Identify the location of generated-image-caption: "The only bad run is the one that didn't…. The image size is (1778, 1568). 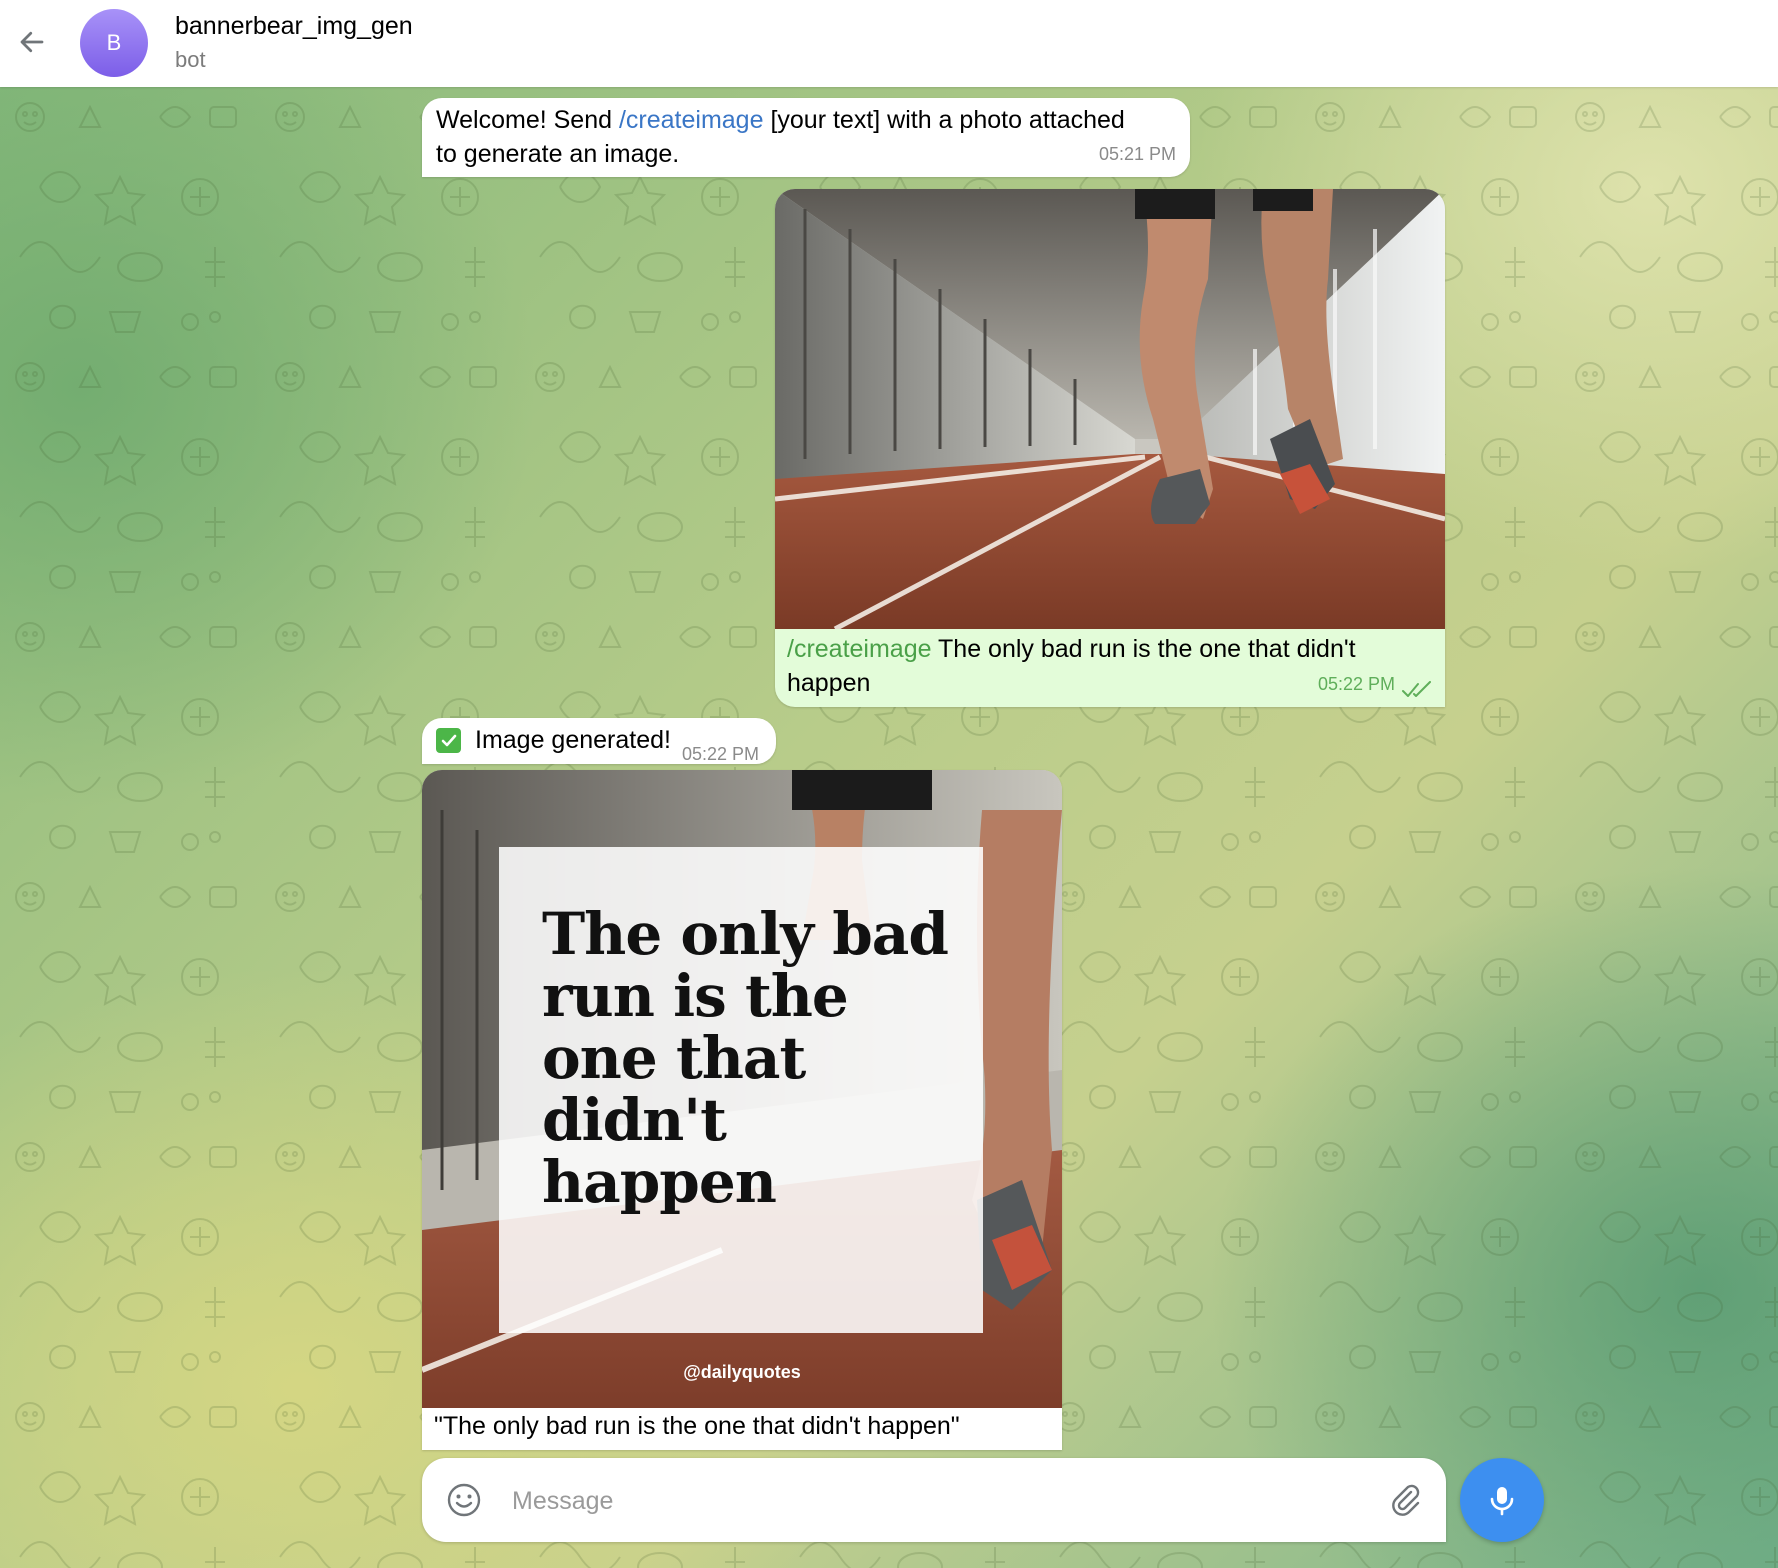
(697, 1426).